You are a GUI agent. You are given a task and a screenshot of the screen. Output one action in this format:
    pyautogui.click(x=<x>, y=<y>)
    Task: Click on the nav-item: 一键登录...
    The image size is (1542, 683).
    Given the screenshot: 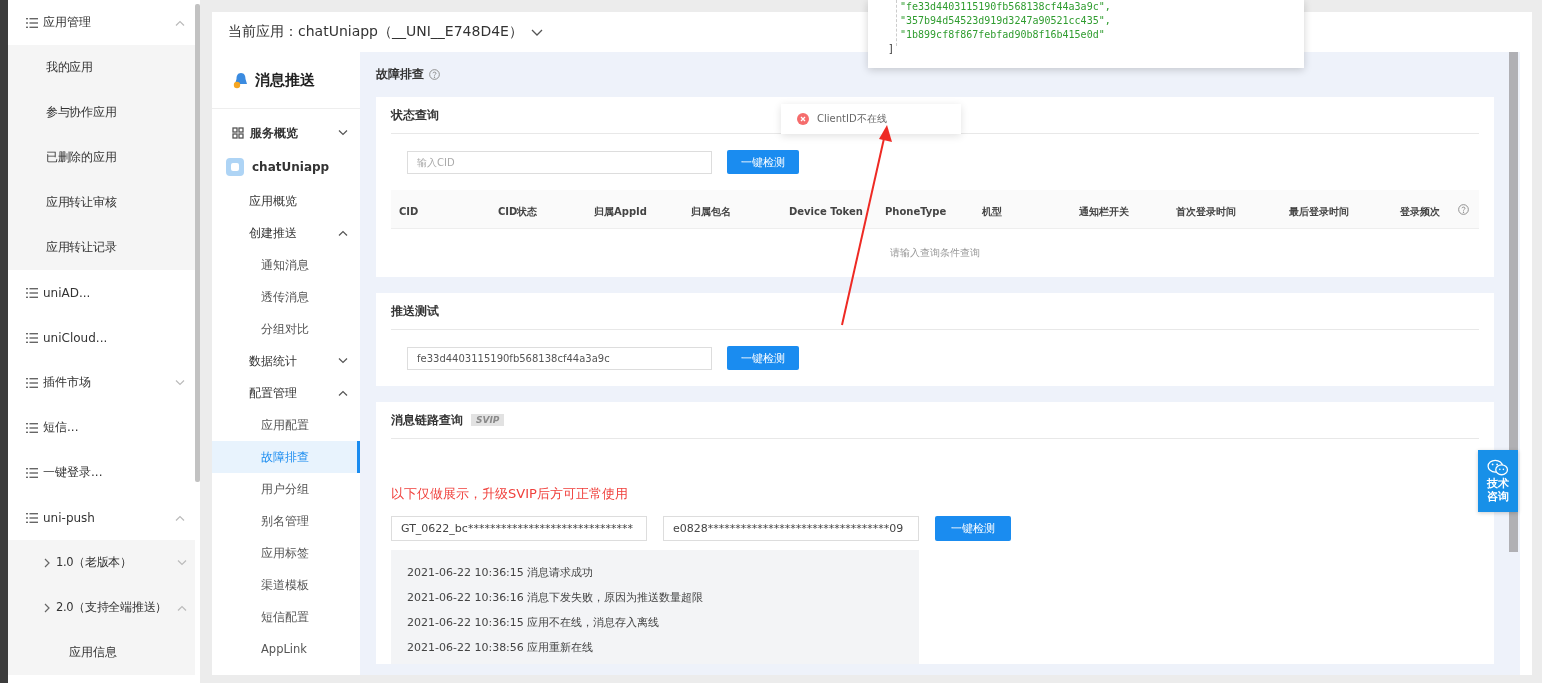 What is the action you would take?
    pyautogui.click(x=101, y=472)
    